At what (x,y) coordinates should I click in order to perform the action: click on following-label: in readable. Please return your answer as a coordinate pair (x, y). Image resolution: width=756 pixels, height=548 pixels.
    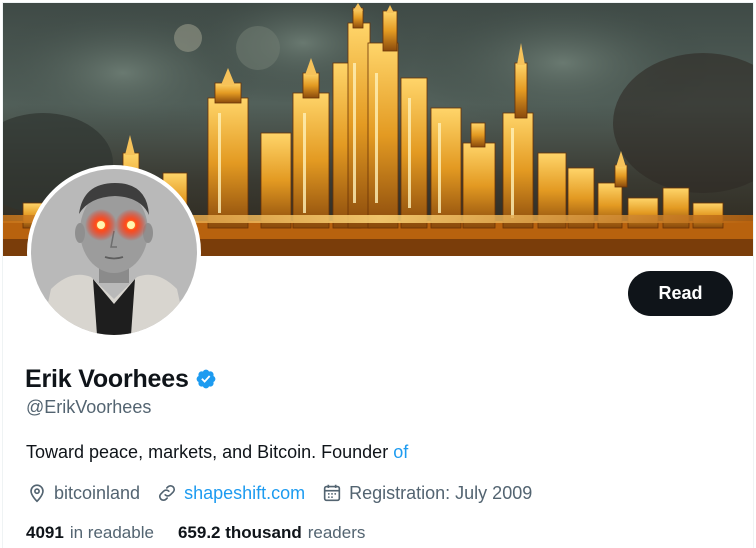
    Looking at the image, I should click on (111, 532).